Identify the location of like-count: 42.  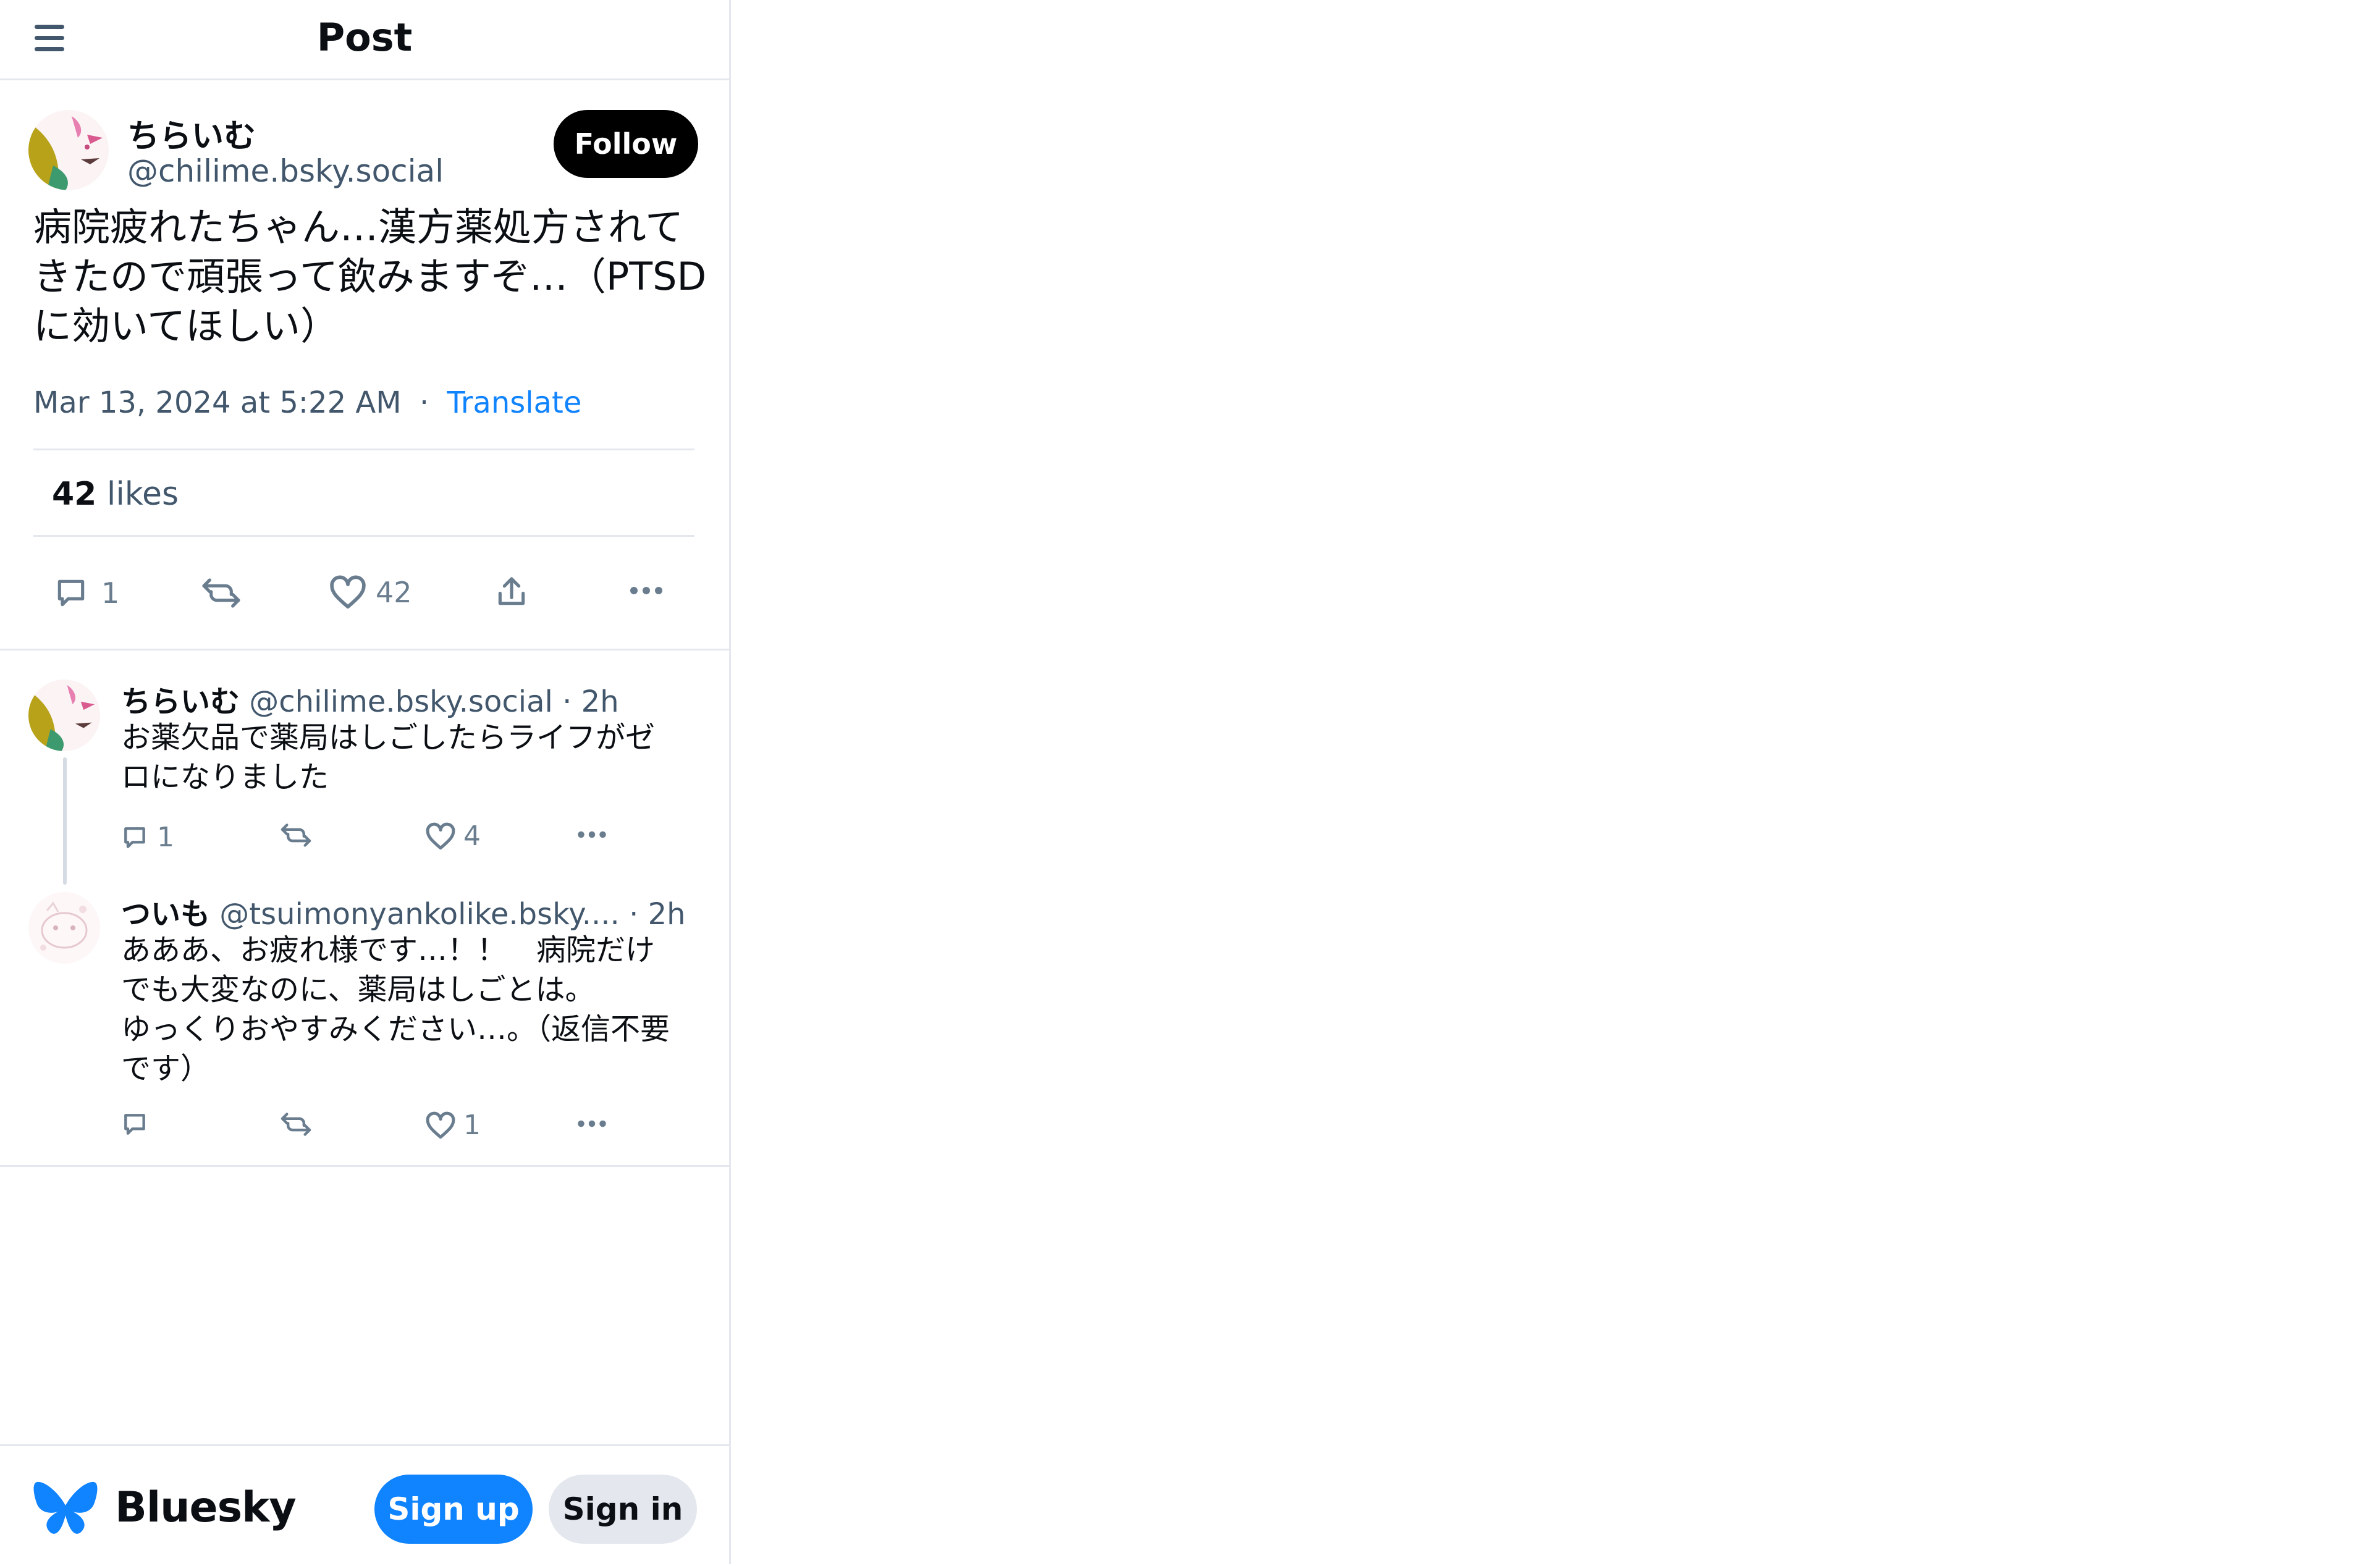
(394, 592).